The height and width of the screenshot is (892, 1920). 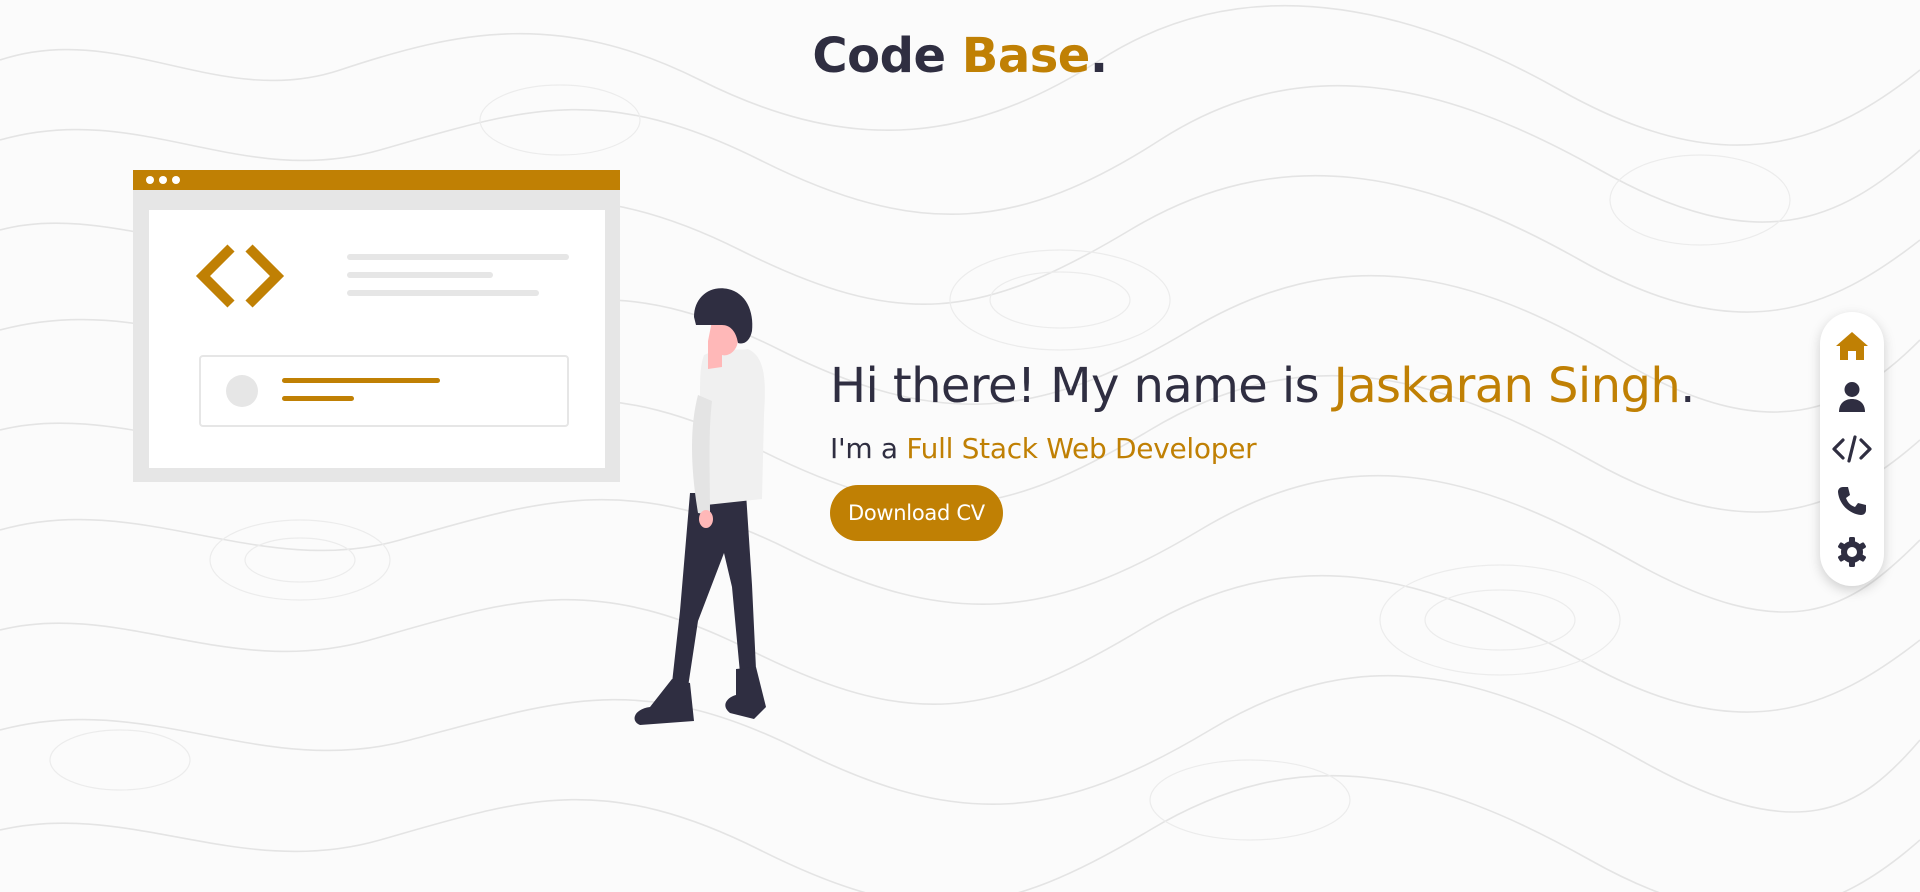 What do you see at coordinates (916, 513) in the screenshot?
I see `download-cv-button: Download CV` at bounding box center [916, 513].